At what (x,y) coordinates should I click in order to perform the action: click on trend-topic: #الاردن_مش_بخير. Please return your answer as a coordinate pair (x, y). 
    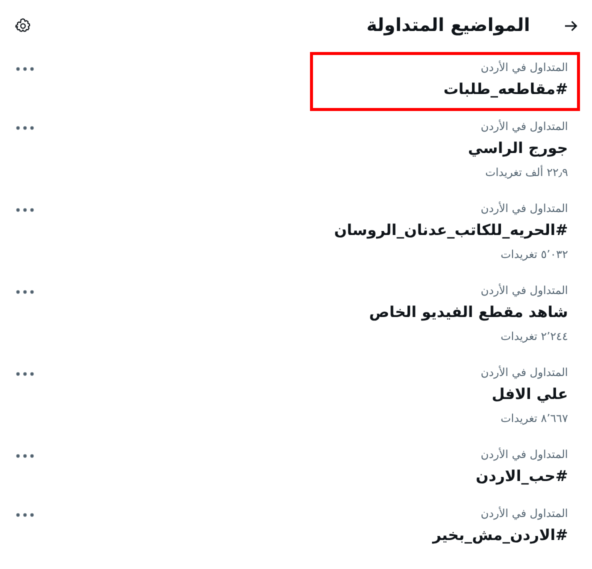
    Looking at the image, I should click on (442, 535).